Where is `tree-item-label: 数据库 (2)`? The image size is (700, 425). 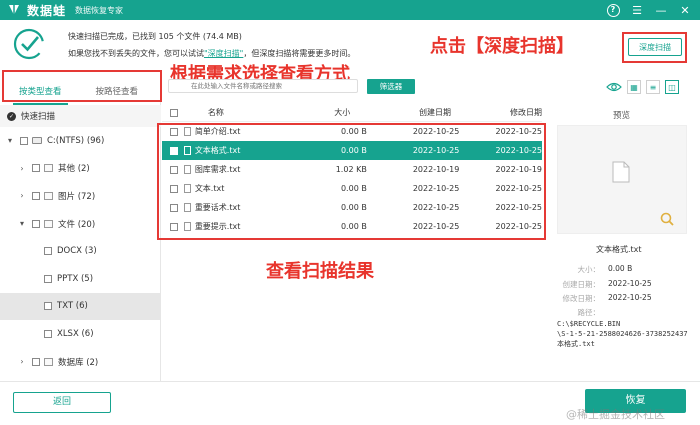 tree-item-label: 数据库 (2) is located at coordinates (78, 362).